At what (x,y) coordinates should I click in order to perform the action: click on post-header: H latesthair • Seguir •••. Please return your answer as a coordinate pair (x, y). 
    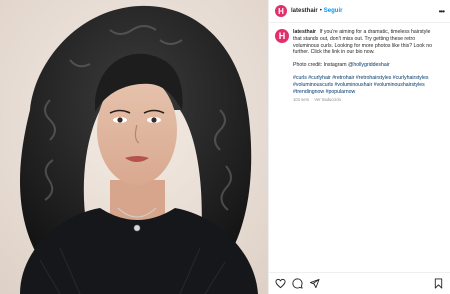
    Looking at the image, I should click on (359, 11).